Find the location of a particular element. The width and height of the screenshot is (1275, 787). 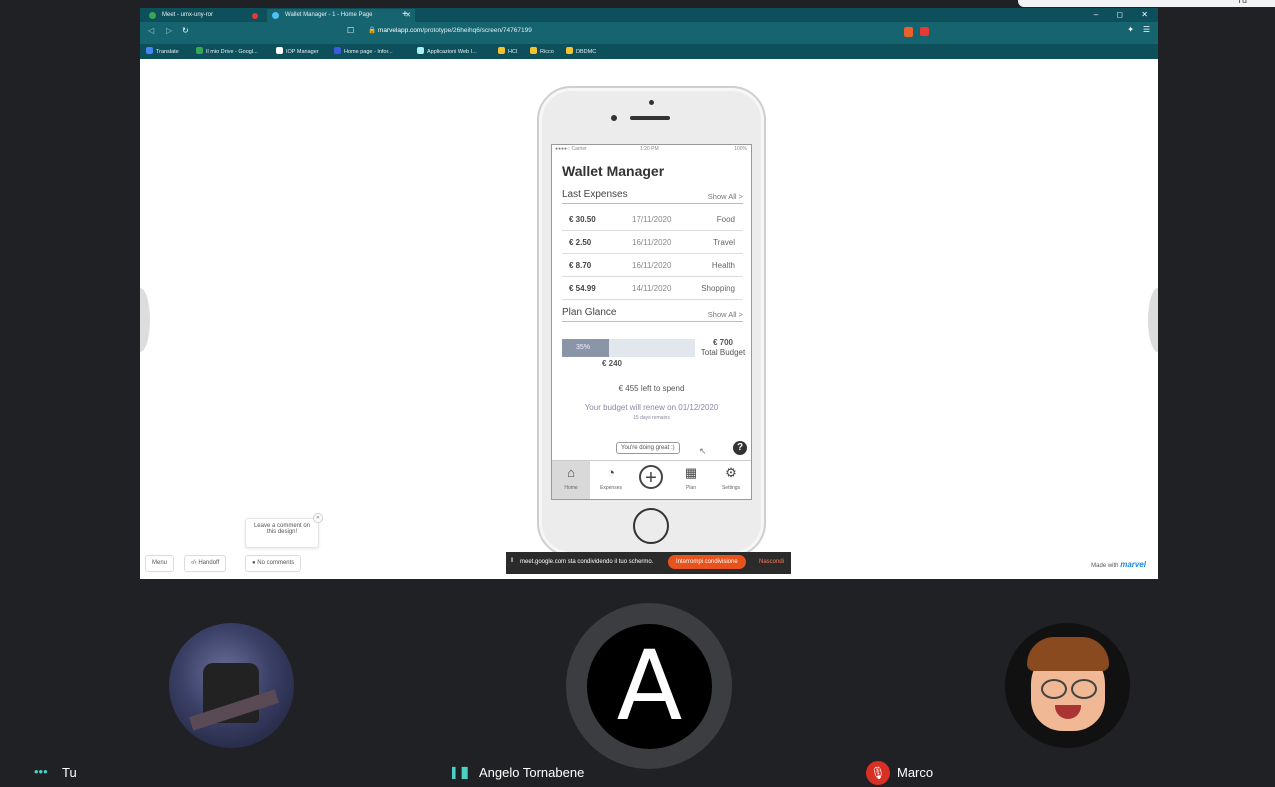

status-bar: ●●●●○ Carrier 1:20 PM 100% is located at coordinates (651, 149).